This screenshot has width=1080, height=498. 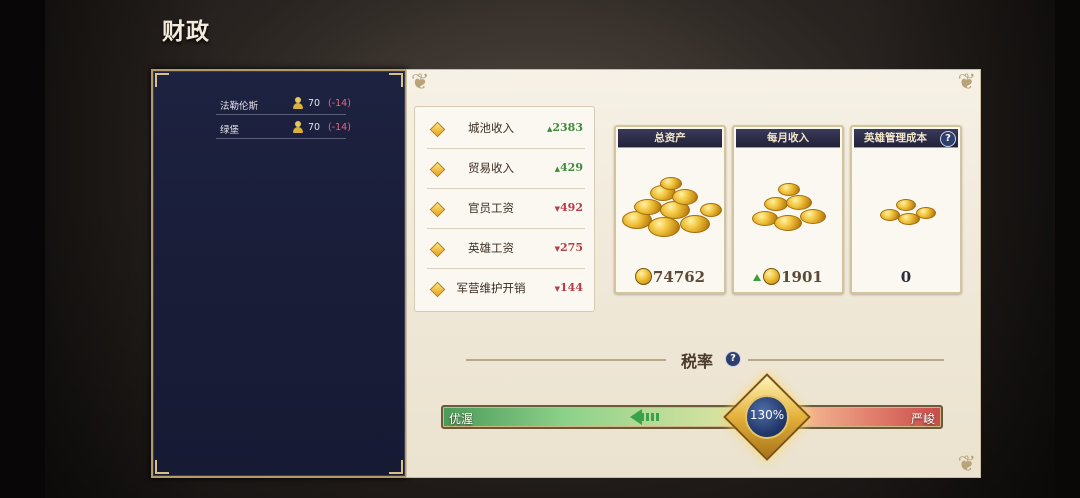 What do you see at coordinates (697, 361) in the screenshot?
I see `tax-title: 税率` at bounding box center [697, 361].